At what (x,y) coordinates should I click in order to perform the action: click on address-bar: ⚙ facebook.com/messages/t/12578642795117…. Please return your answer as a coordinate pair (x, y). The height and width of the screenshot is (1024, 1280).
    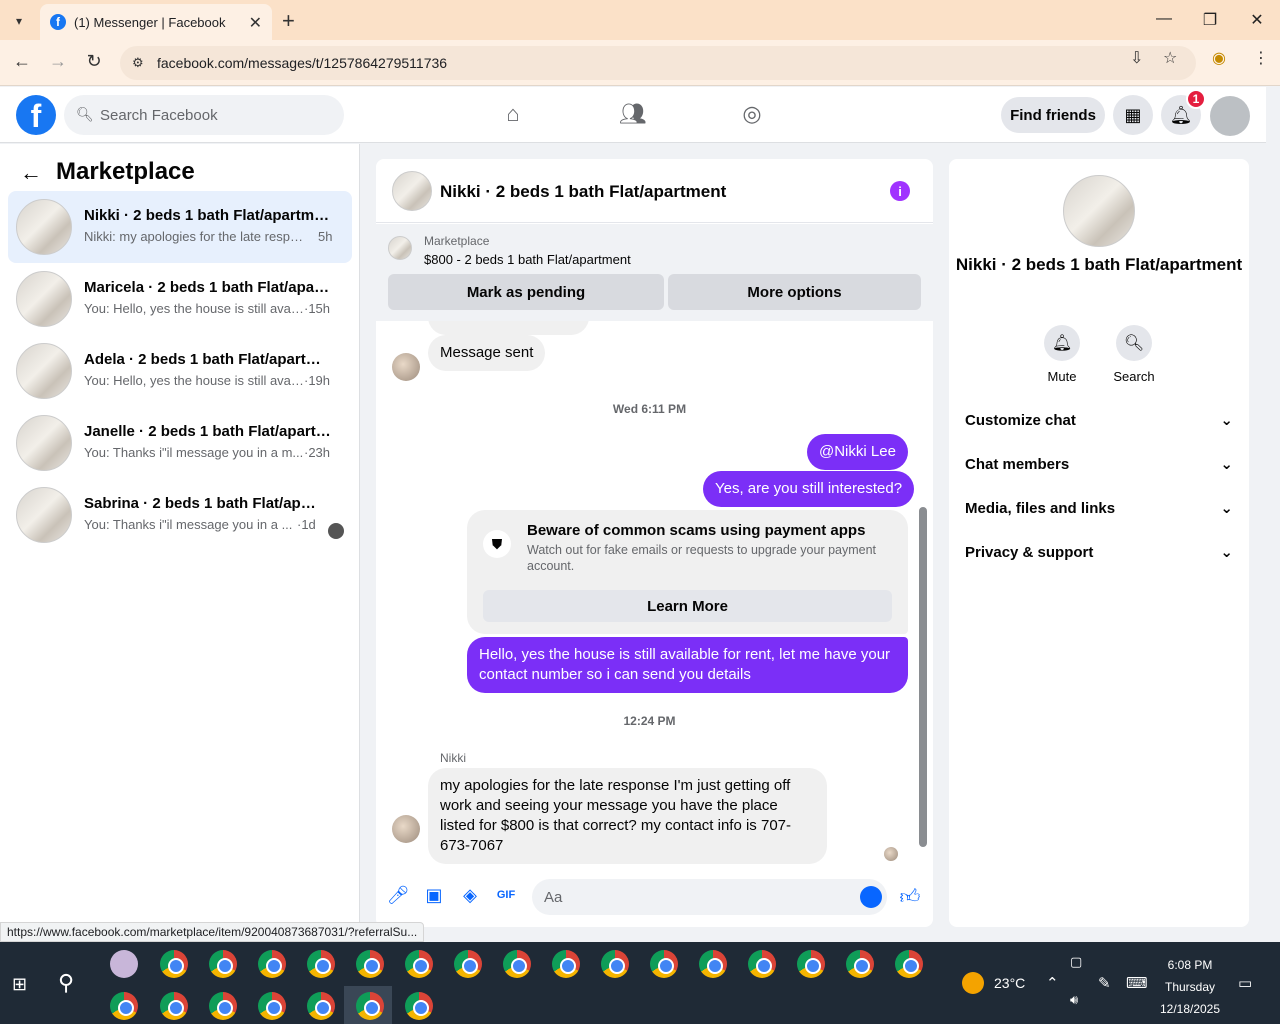
    Looking at the image, I should click on (658, 63).